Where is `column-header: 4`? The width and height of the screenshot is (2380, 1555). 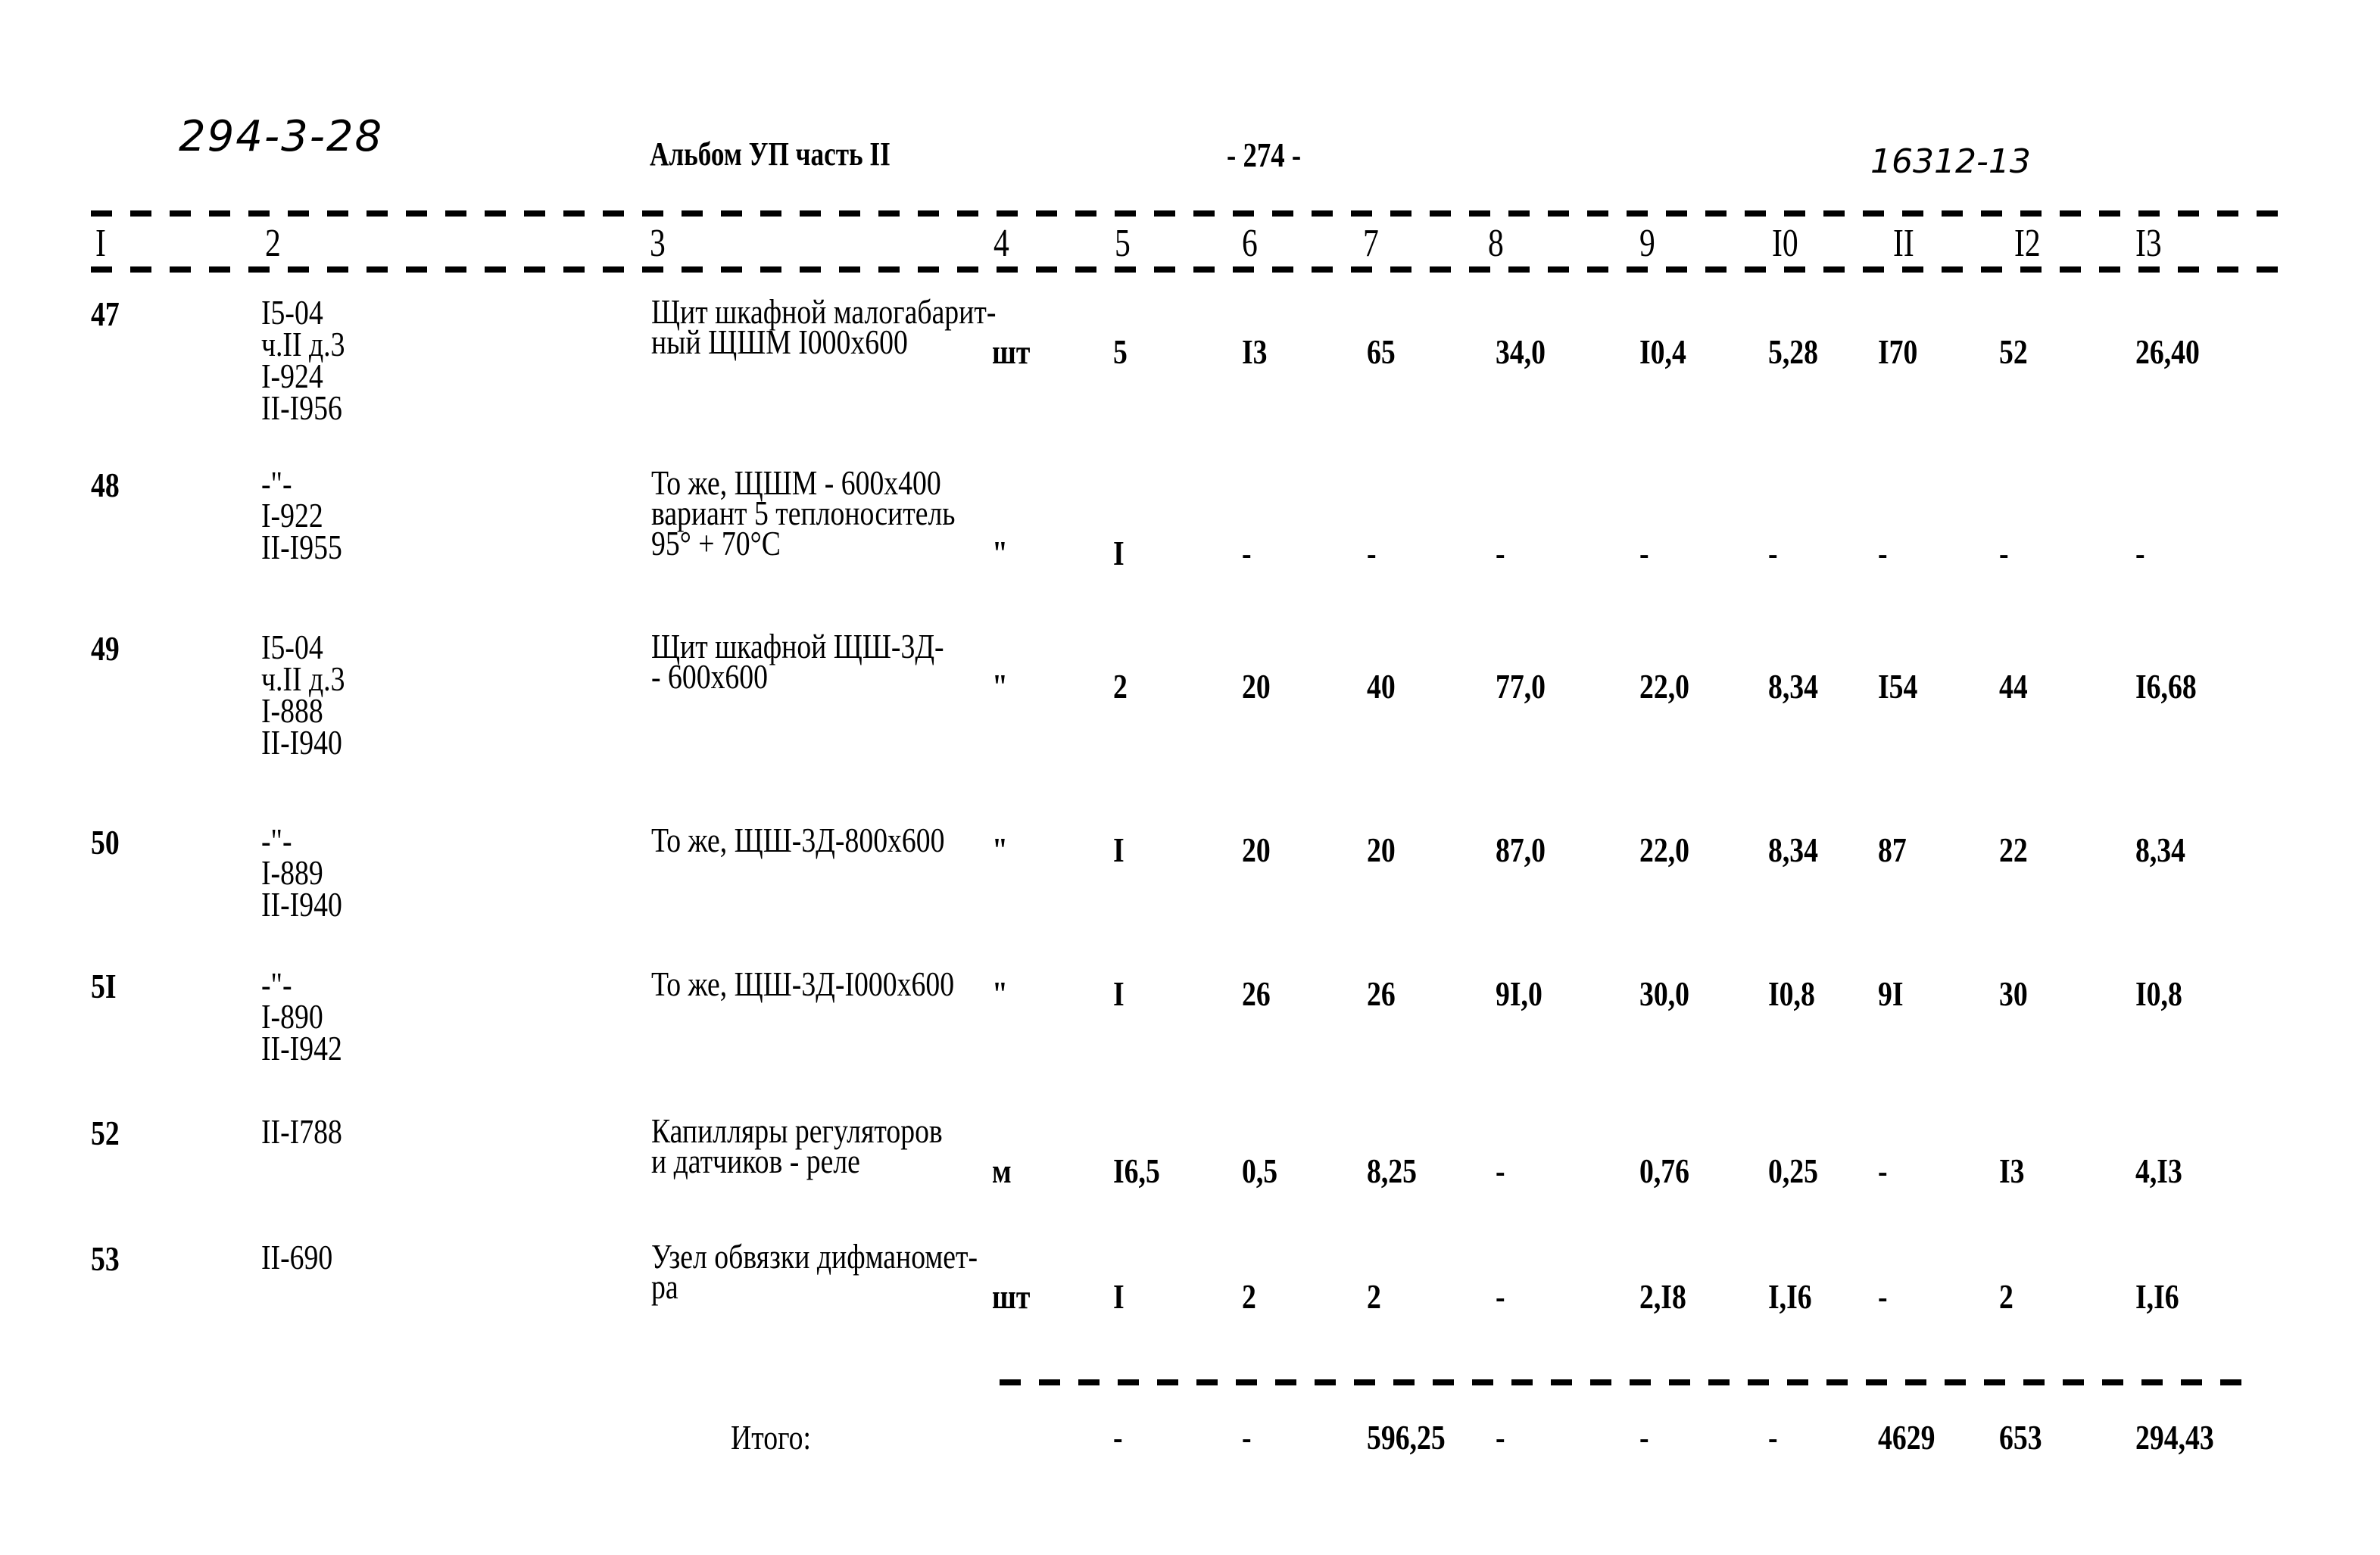 column-header: 4 is located at coordinates (1001, 243).